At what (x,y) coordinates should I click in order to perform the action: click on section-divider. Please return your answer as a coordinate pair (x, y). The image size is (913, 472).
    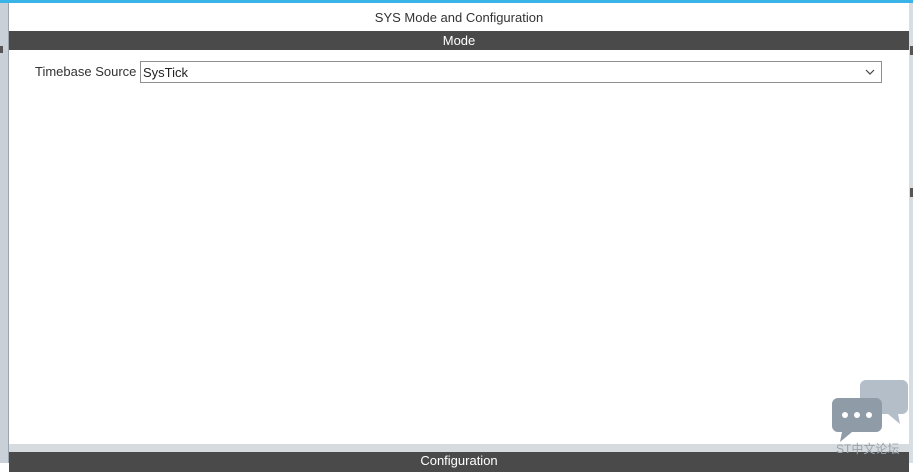
    Looking at the image, I should click on (459, 448).